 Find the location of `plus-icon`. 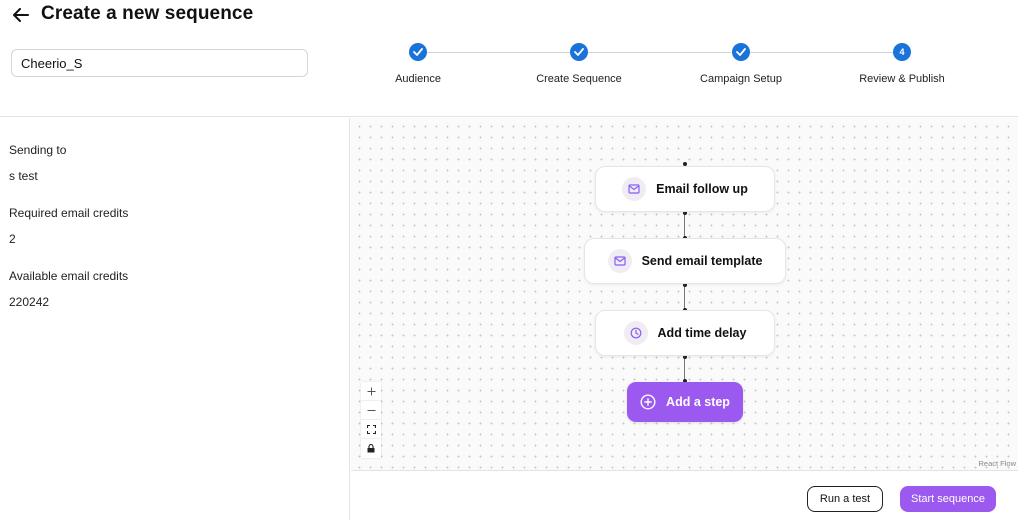

plus-icon is located at coordinates (371, 391).